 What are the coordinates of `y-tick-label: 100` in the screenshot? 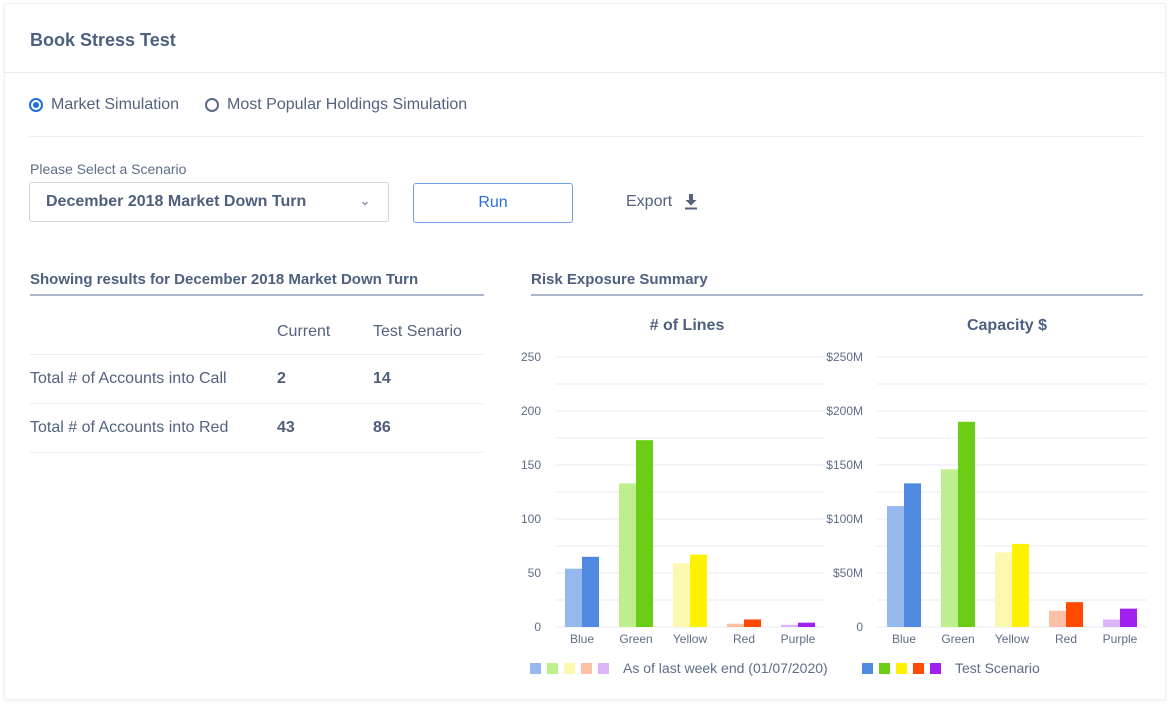 It's located at (531, 519).